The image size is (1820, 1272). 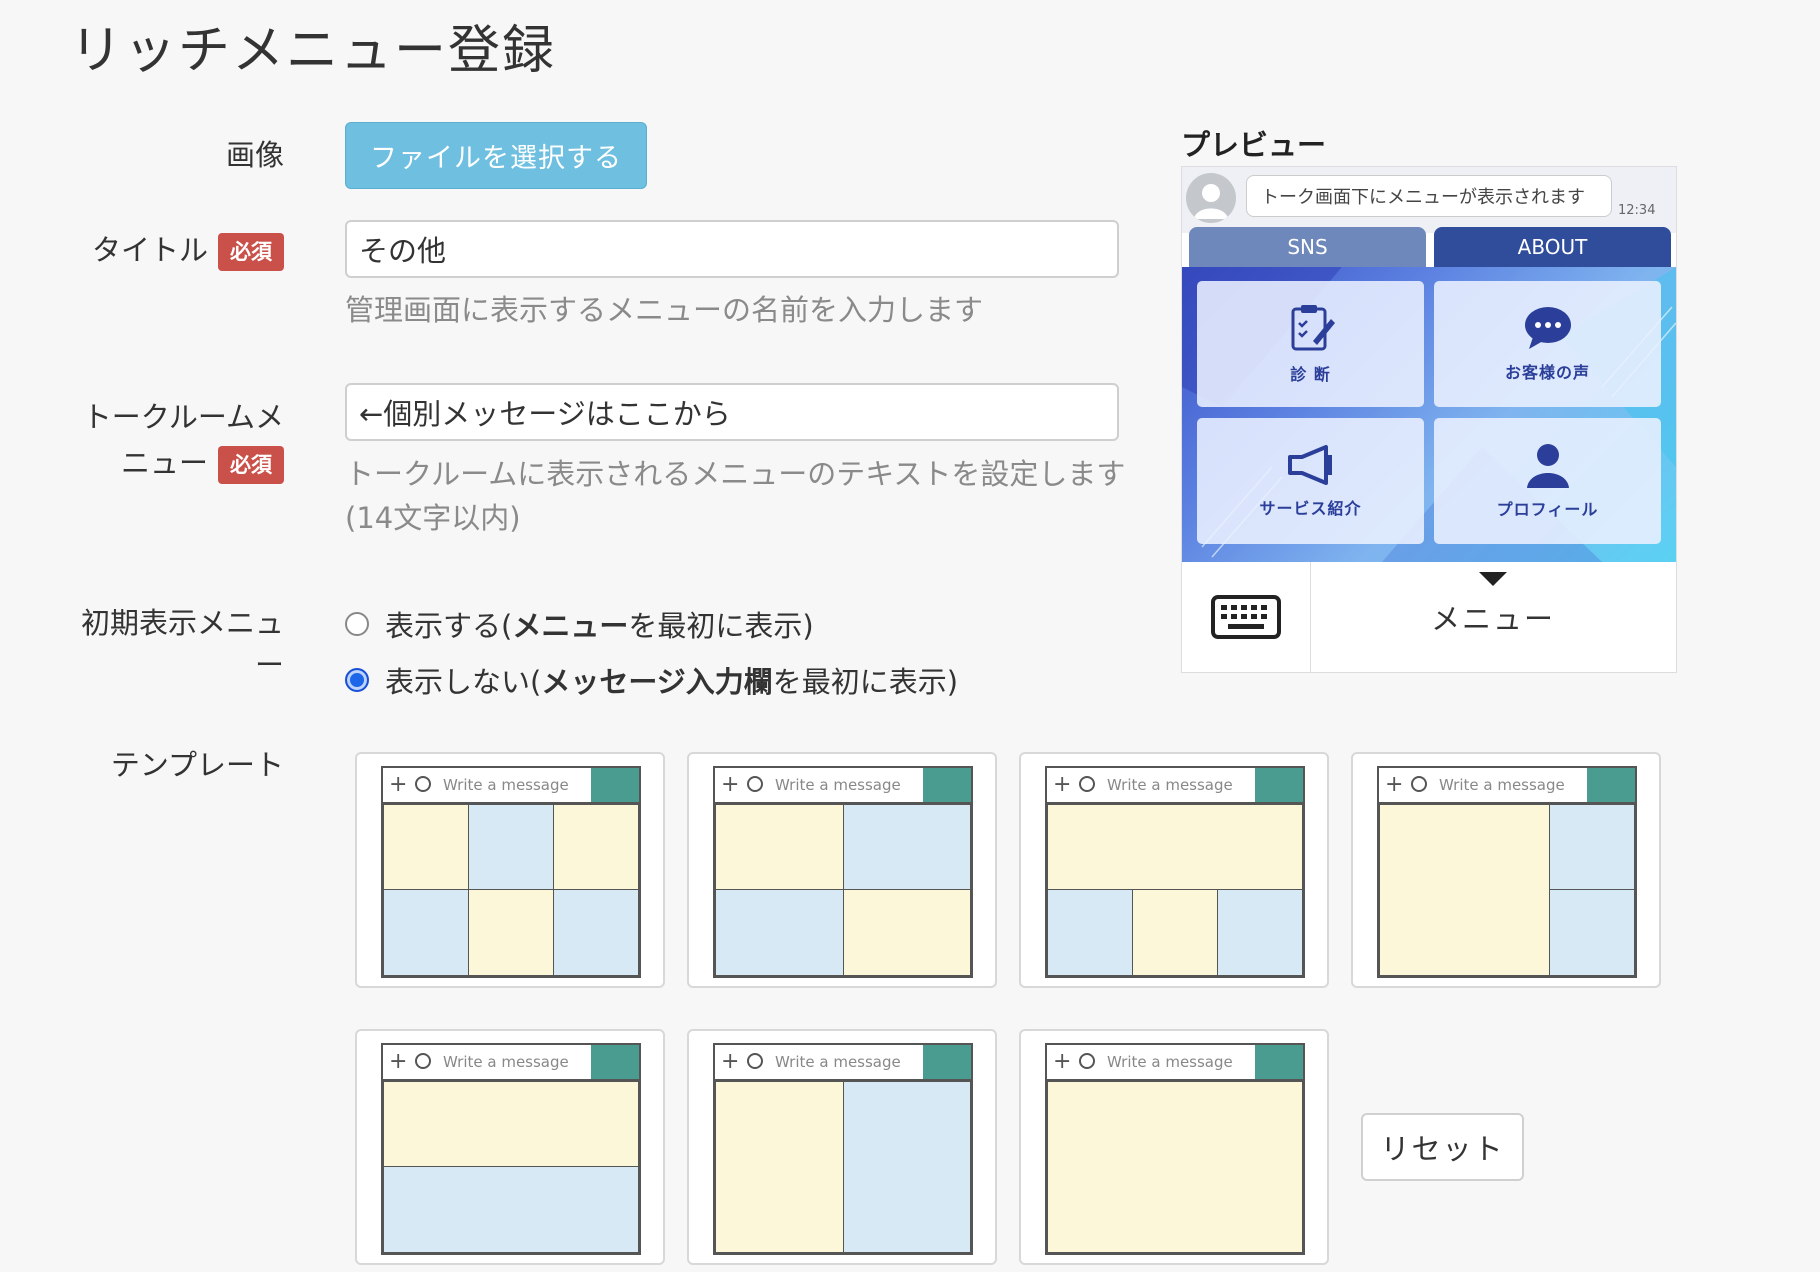 What do you see at coordinates (183, 417) in the screenshot?
I see `talkroom-label: トークルームメ` at bounding box center [183, 417].